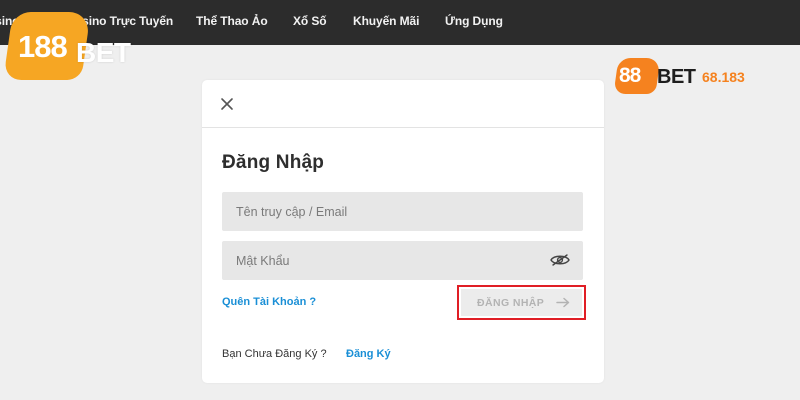 The height and width of the screenshot is (400, 800). What do you see at coordinates (70, 46) in the screenshot?
I see `brand-logo-188bet: 188 BET` at bounding box center [70, 46].